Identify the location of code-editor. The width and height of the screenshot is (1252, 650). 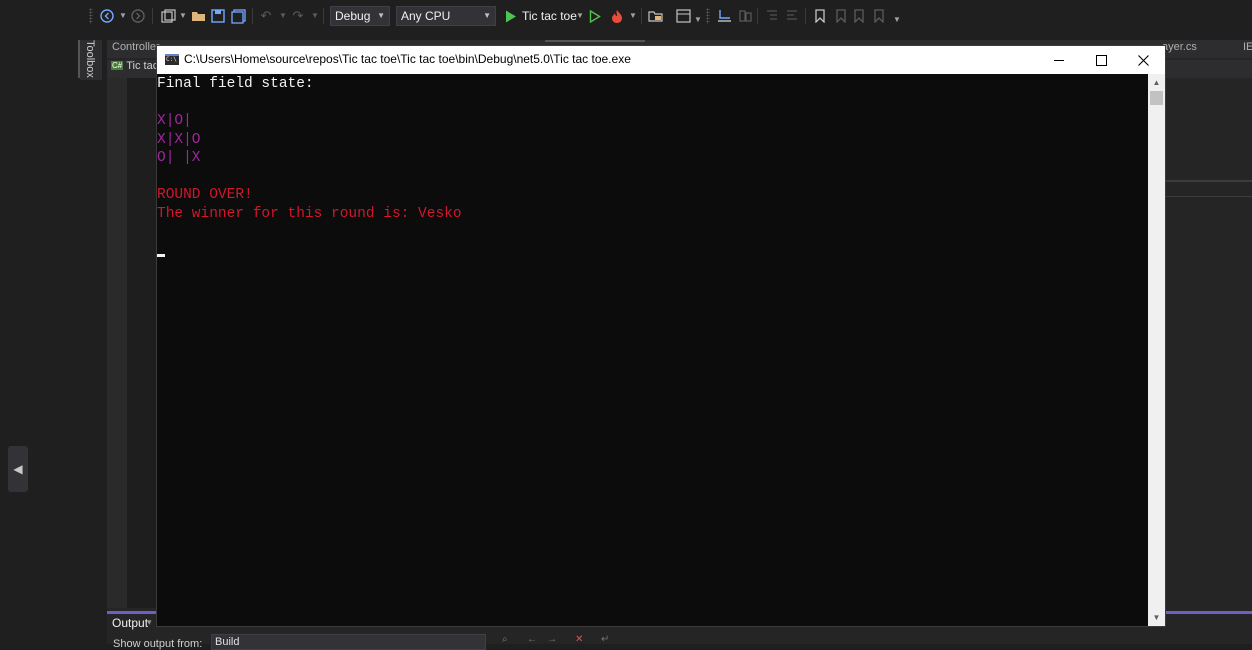
(142, 343).